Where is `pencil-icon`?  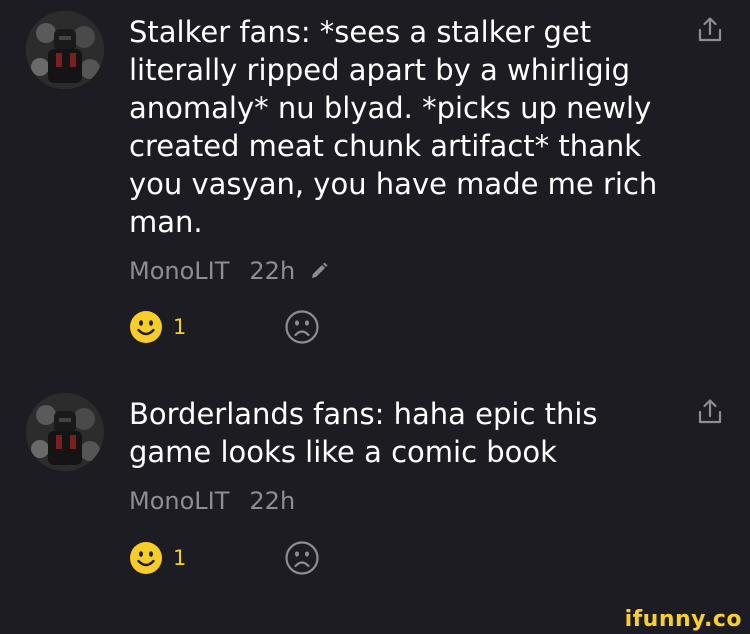 pencil-icon is located at coordinates (319, 271).